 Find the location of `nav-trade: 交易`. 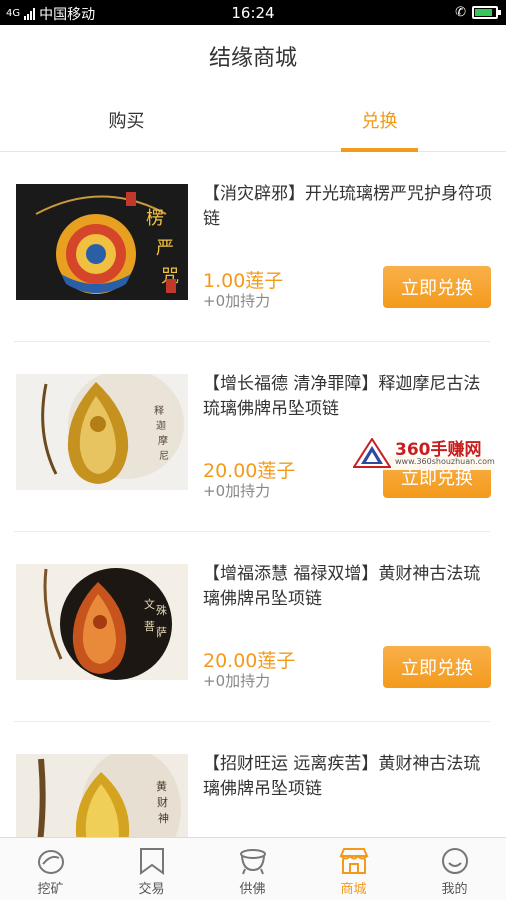

nav-trade: 交易 is located at coordinates (151, 869).